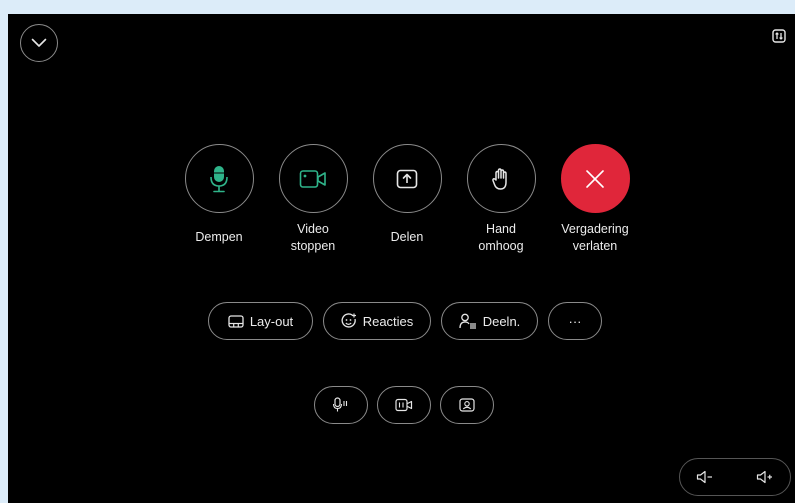 The height and width of the screenshot is (503, 795). I want to click on volume-down-button, so click(705, 477).